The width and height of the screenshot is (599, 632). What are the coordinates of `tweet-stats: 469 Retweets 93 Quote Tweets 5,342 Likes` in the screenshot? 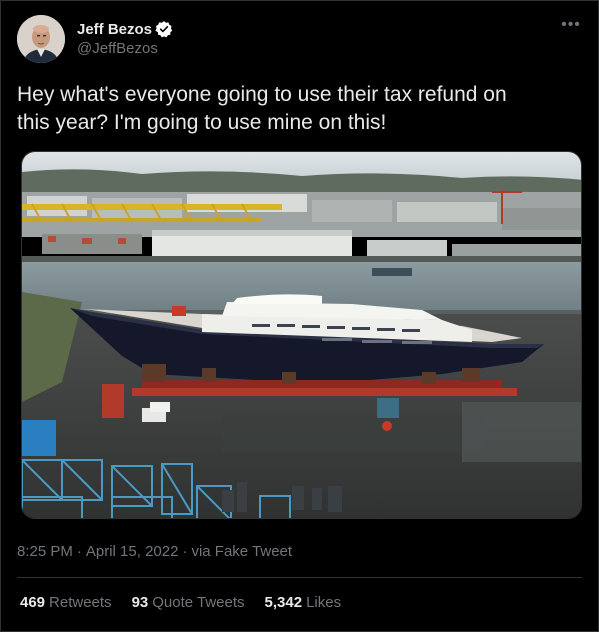 It's located at (190, 603).